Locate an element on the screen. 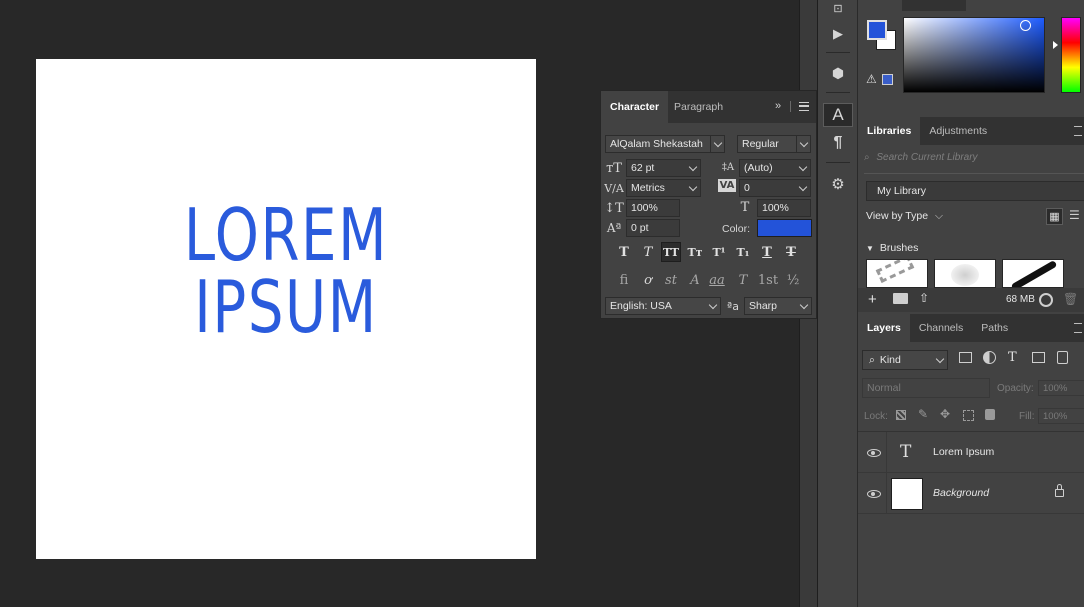 The height and width of the screenshot is (607, 1084). stylistic-alternates-button: aa is located at coordinates (717, 280).